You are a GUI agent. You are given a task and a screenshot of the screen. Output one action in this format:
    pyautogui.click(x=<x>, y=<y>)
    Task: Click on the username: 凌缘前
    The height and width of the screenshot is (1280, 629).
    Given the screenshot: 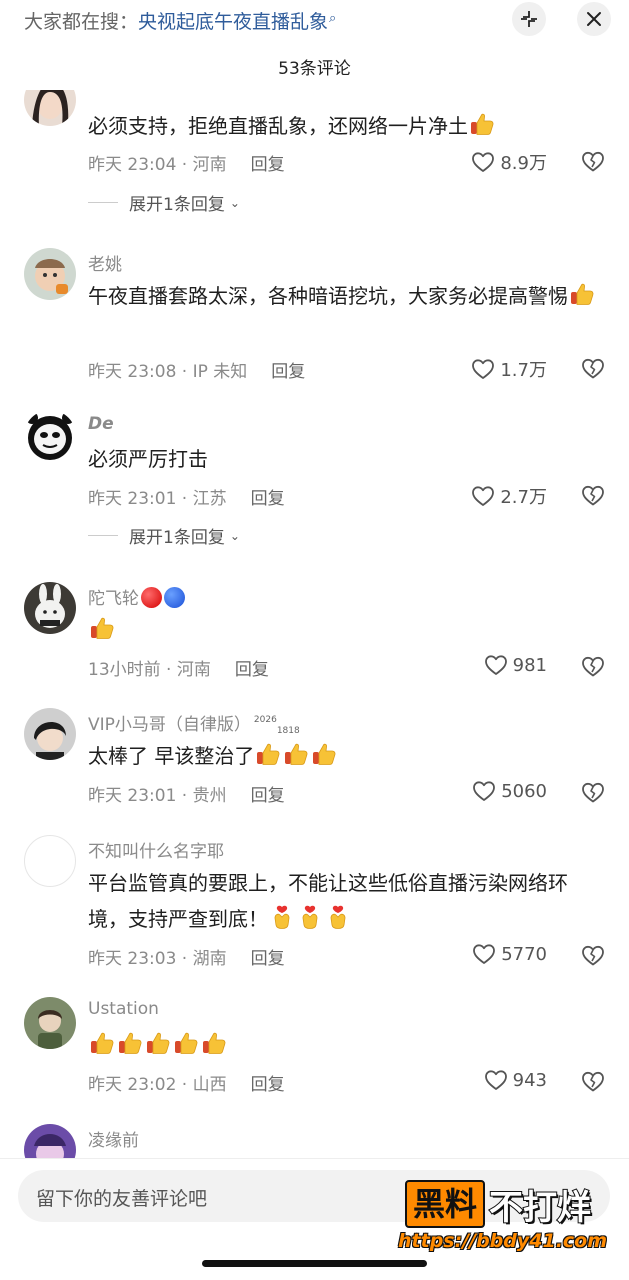 What is the action you would take?
    pyautogui.click(x=113, y=1138)
    